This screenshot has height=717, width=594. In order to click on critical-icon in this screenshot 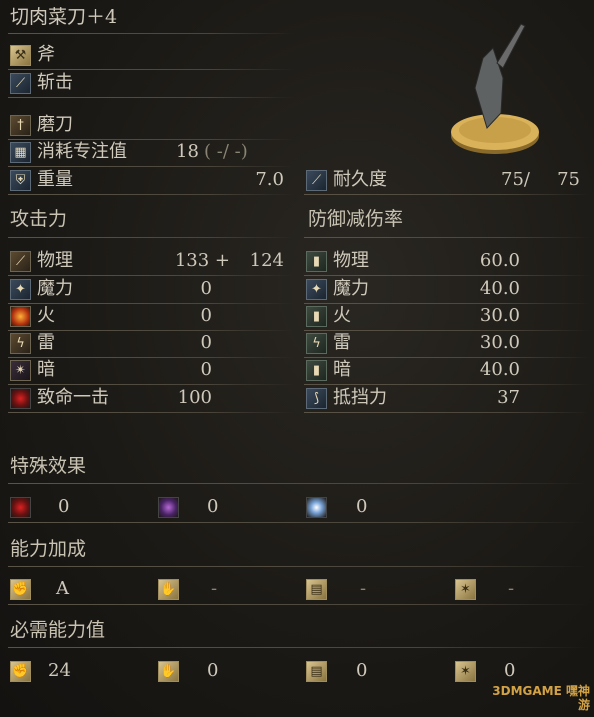, I will do `click(20, 398)`.